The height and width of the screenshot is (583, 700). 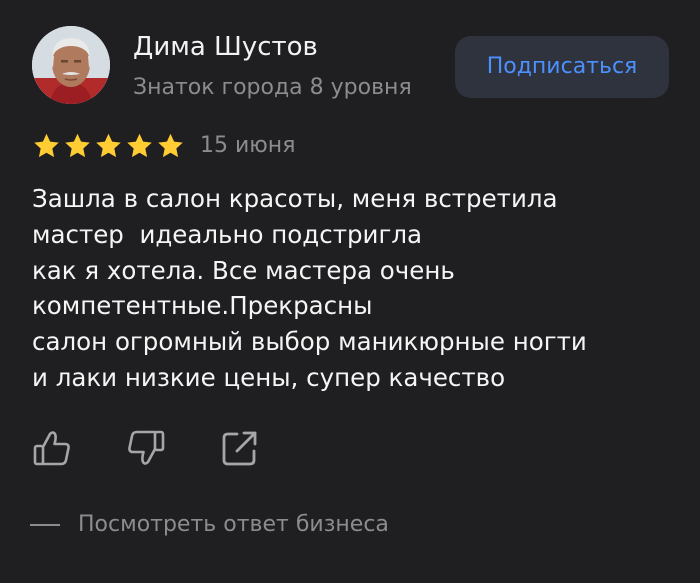 I want to click on review-text-line: компетентные.Прекрасны, so click(x=202, y=306).